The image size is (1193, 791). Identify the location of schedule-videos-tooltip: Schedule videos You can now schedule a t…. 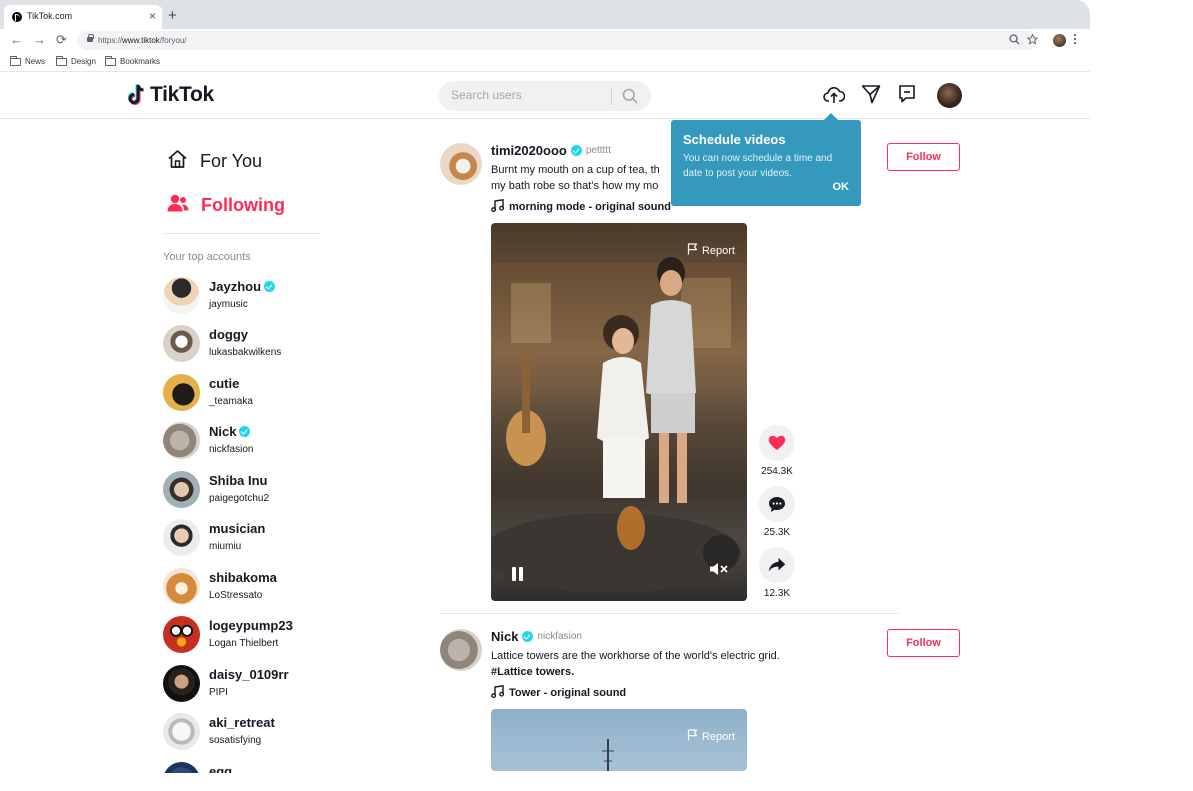
(766, 159).